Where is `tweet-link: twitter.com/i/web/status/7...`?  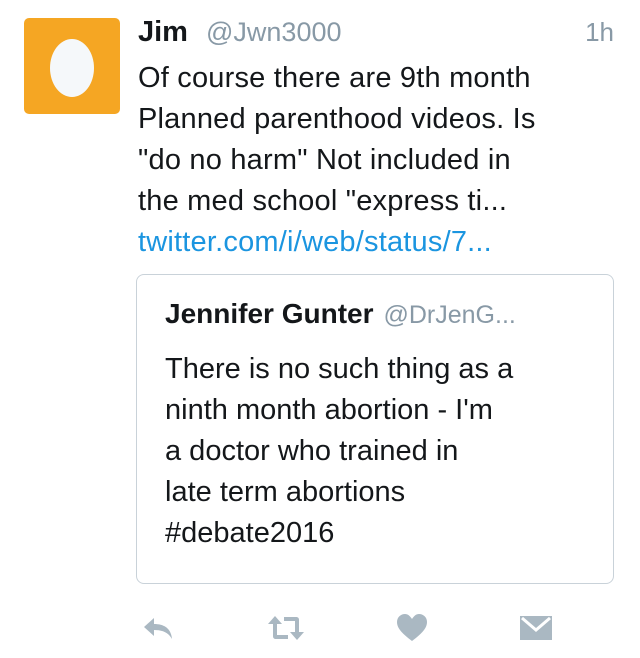 tweet-link: twitter.com/i/web/status/7... is located at coordinates (379, 242).